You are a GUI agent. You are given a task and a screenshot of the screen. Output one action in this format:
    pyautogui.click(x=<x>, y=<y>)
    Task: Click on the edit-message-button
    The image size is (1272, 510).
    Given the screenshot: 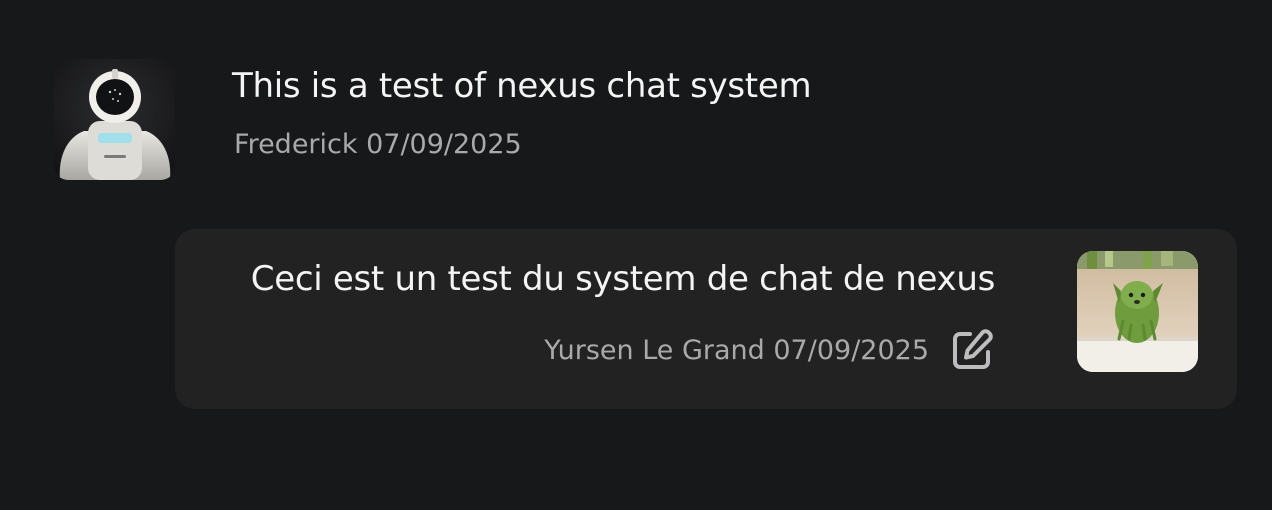 What is the action you would take?
    pyautogui.click(x=972, y=350)
    